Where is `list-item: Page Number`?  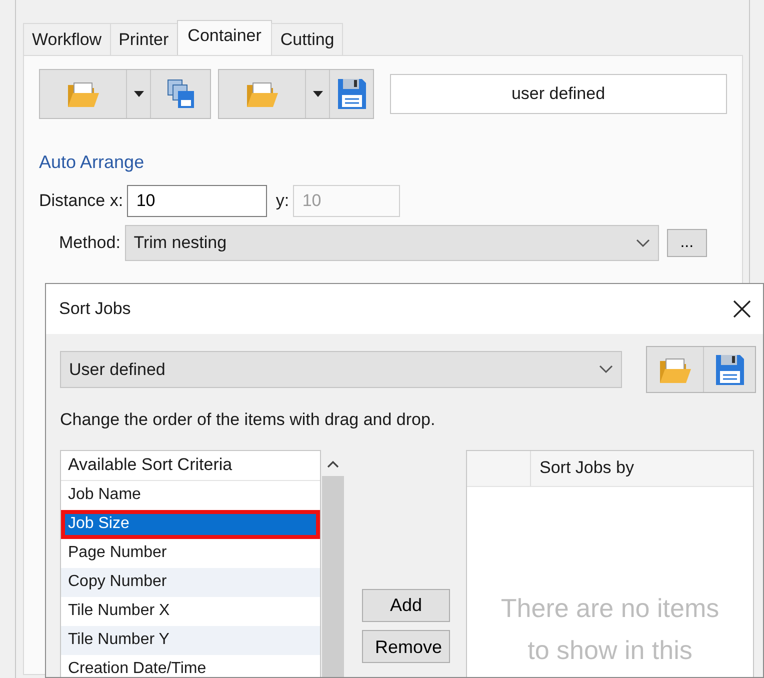 list-item: Page Number is located at coordinates (190, 553).